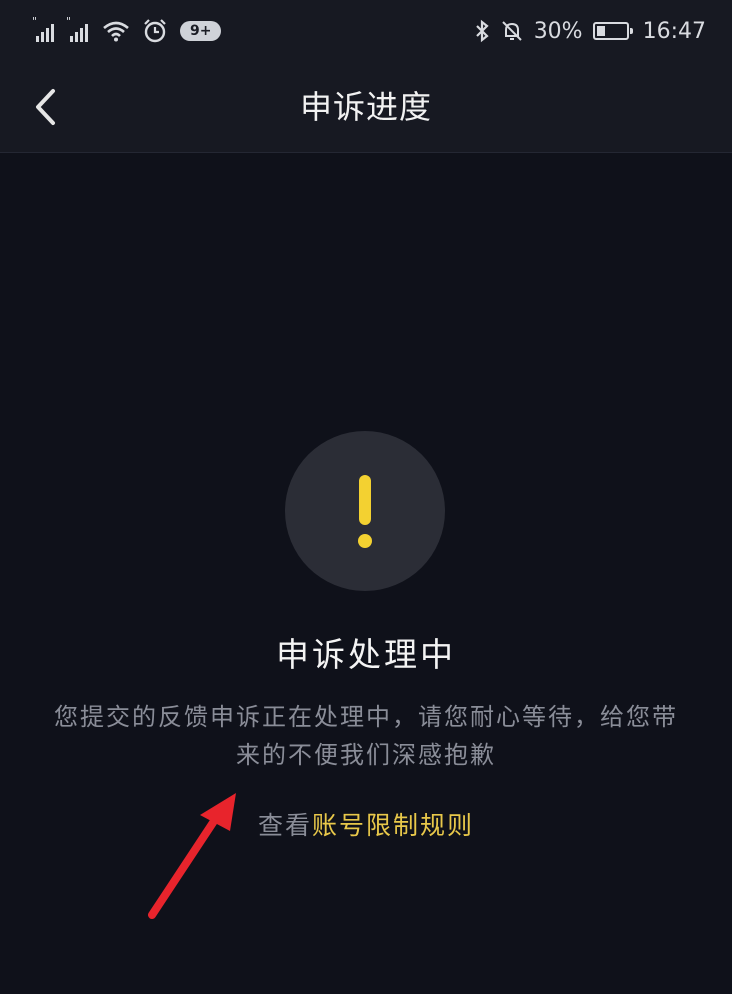 Image resolution: width=732 pixels, height=994 pixels. What do you see at coordinates (366, 31) in the screenshot?
I see `status-bar: " " 9+ 30% 16:47` at bounding box center [366, 31].